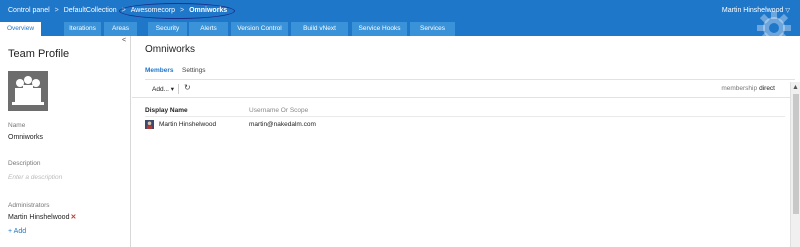 The height and width of the screenshot is (247, 800). What do you see at coordinates (83, 29) in the screenshot?
I see `tab-iterations: Iterations` at bounding box center [83, 29].